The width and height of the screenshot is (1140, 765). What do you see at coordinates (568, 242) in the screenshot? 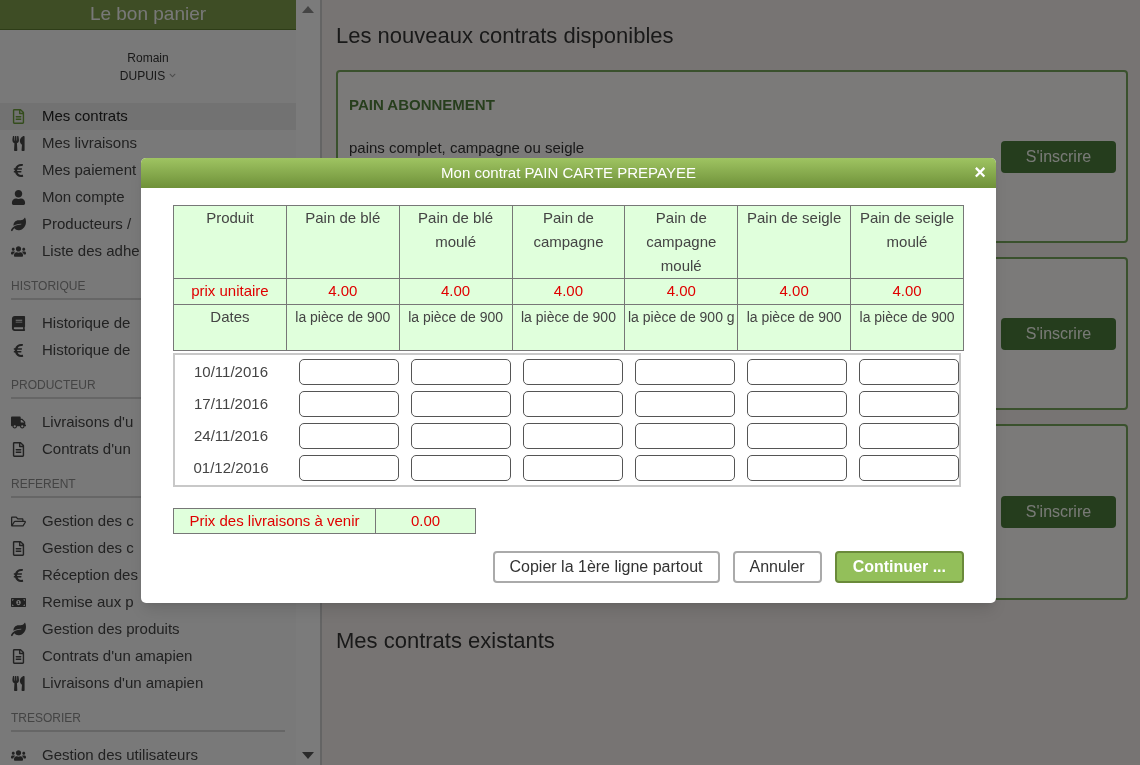
I see `table-header: Pain de campagne` at bounding box center [568, 242].